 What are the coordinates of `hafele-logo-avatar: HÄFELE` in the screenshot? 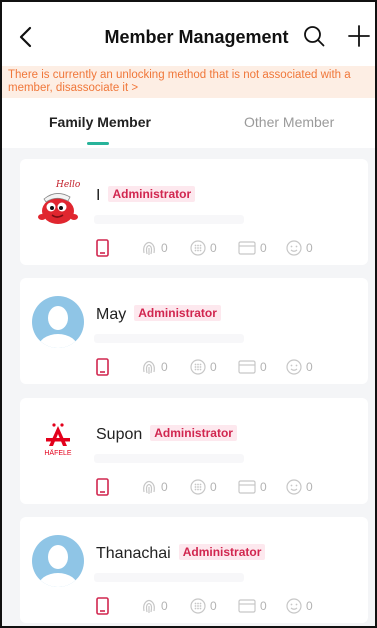 It's located at (58, 440).